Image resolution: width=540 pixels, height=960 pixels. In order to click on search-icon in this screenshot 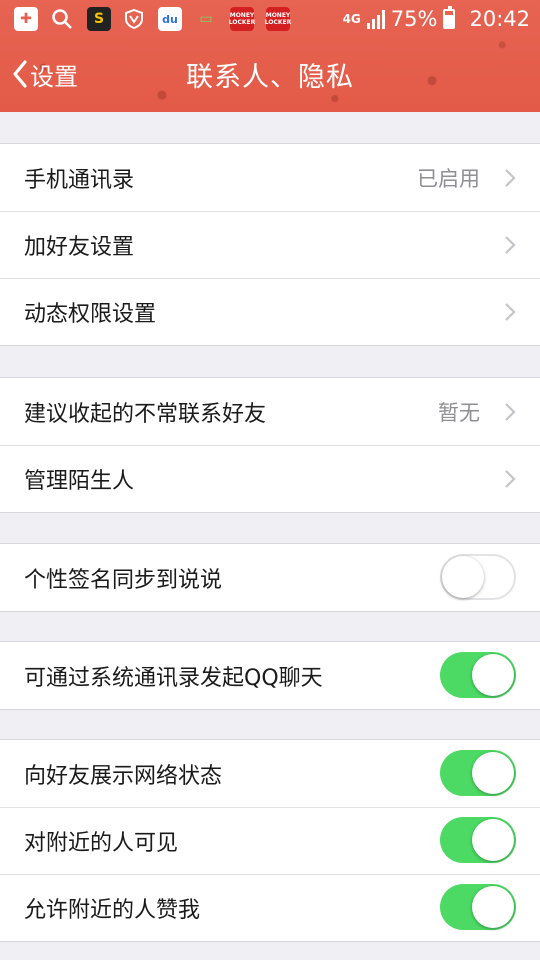, I will do `click(62, 19)`.